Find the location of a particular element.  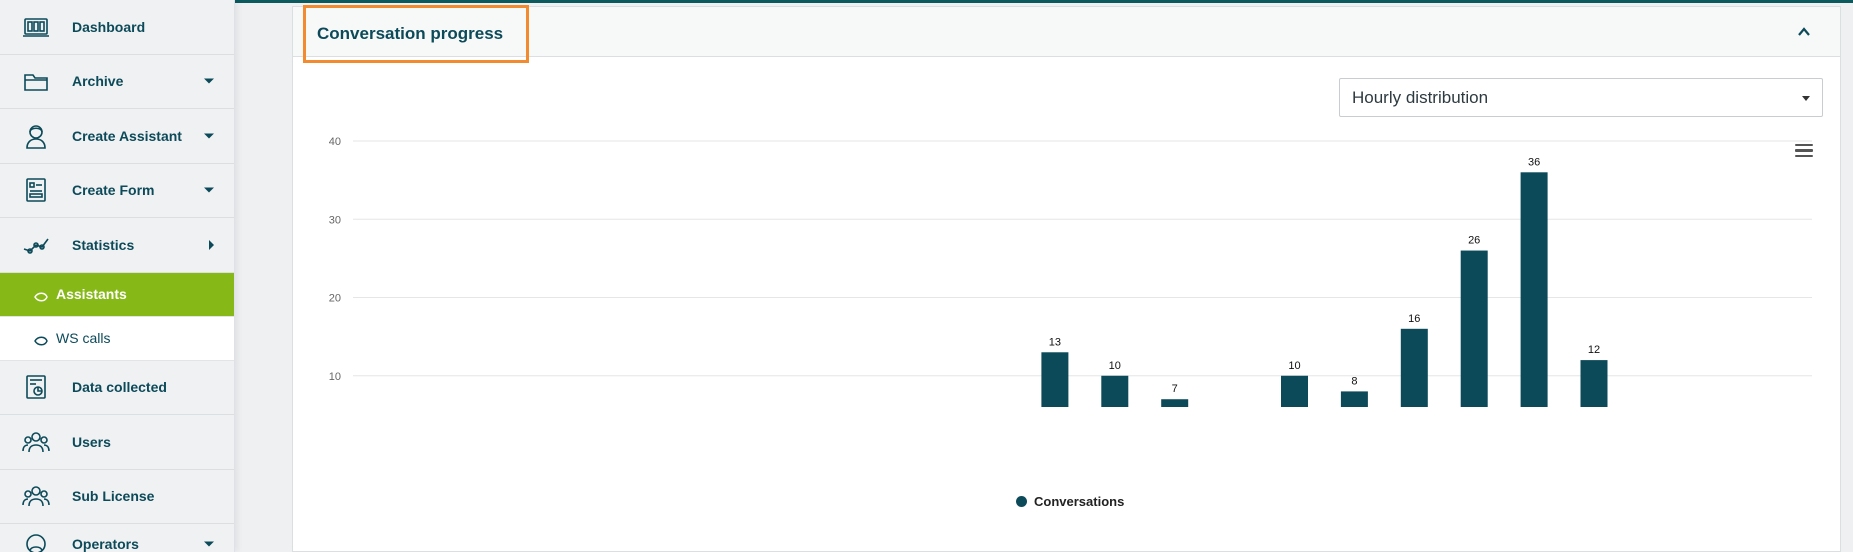

sidebar-item-data-collected: Data collected is located at coordinates (117, 388).